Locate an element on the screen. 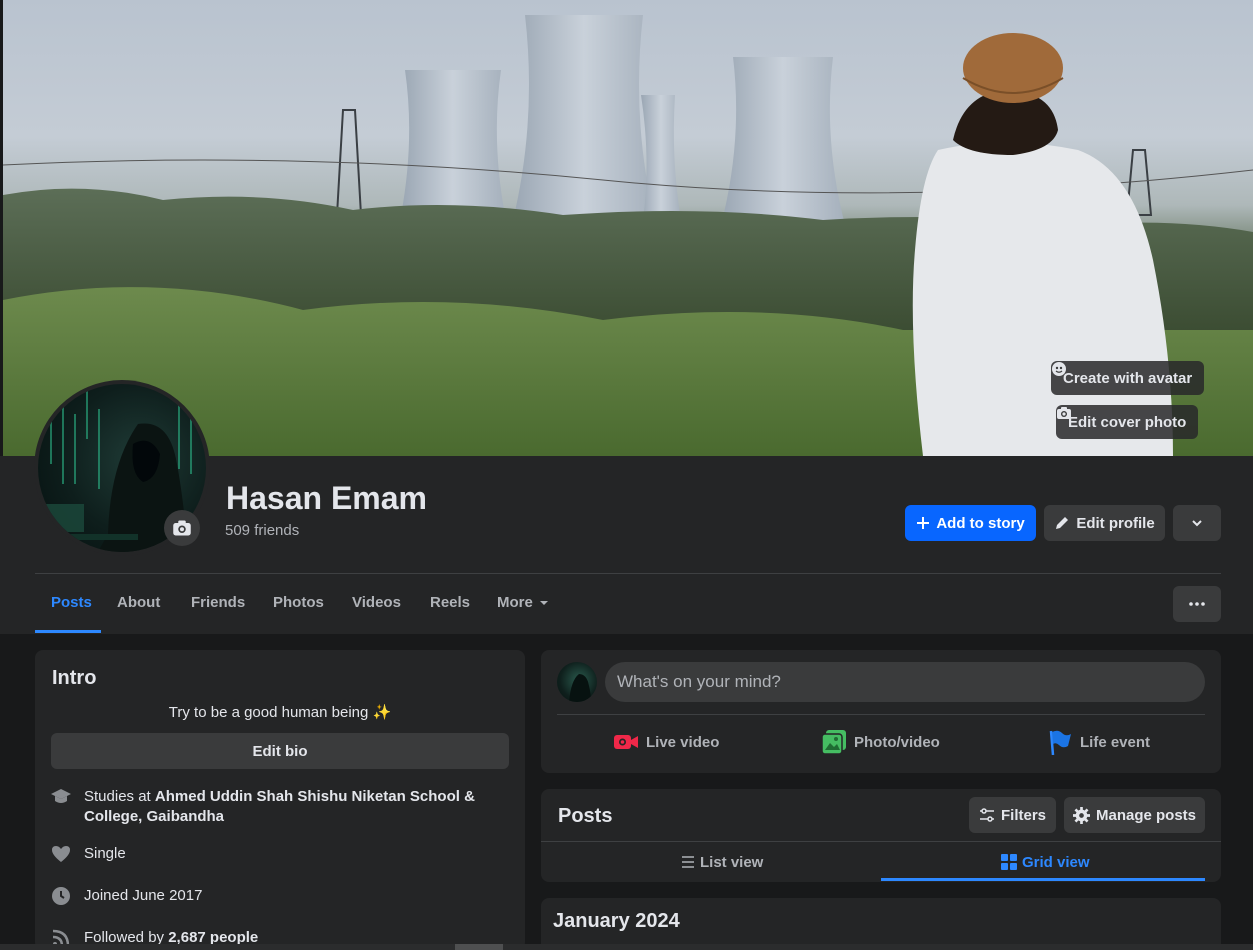 This screenshot has width=1253, height=950. month-heading: January 2024 is located at coordinates (616, 921).